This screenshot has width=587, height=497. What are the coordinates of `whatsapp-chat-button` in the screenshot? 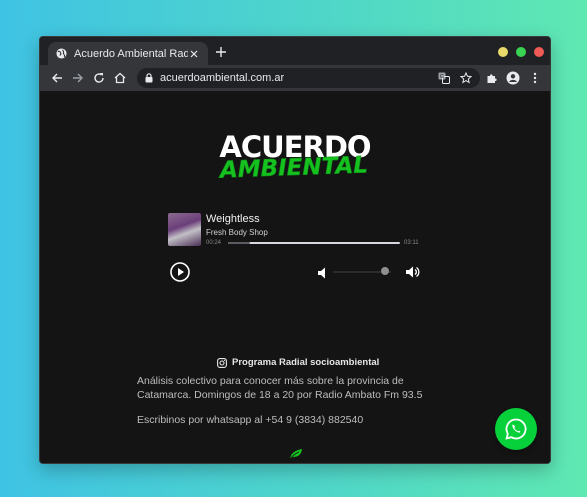 It's located at (516, 429).